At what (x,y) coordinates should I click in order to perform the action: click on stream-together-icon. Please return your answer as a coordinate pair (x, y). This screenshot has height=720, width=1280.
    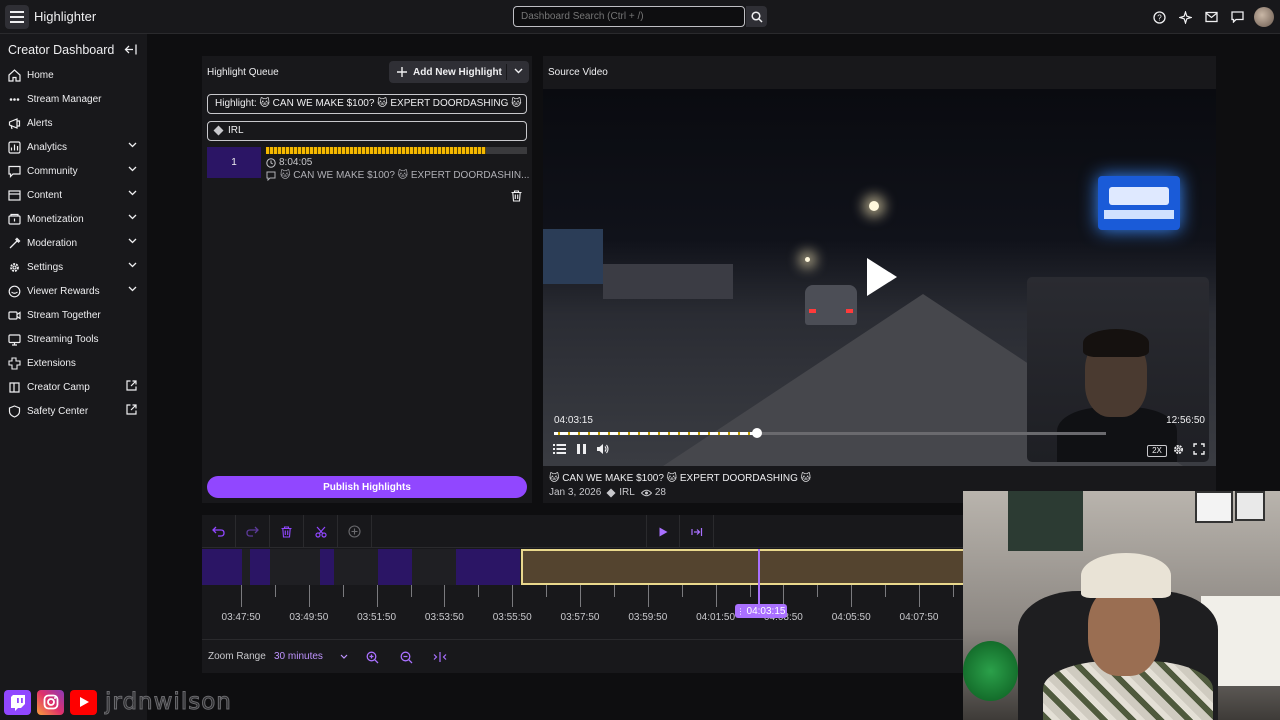
    Looking at the image, I should click on (14, 315).